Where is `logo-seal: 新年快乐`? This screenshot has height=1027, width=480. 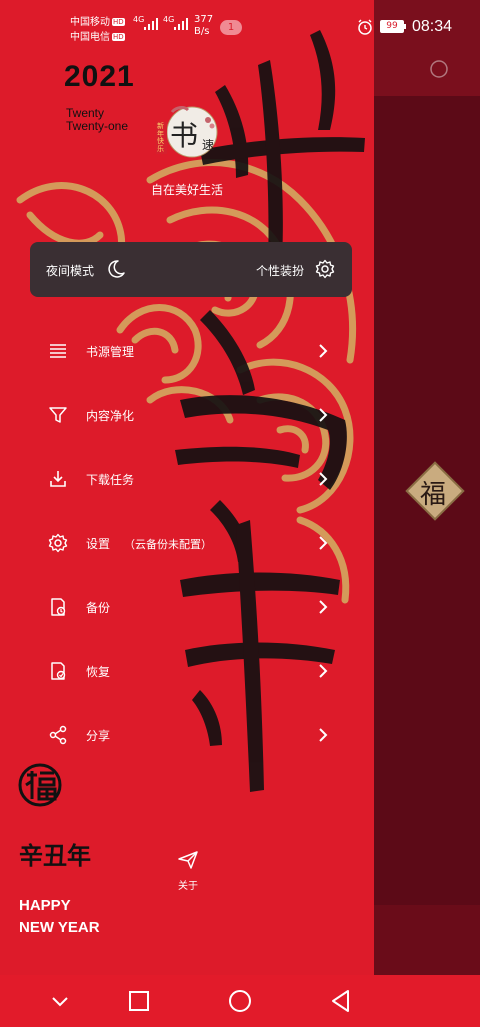
logo-seal: 新年快乐 is located at coordinates (160, 137).